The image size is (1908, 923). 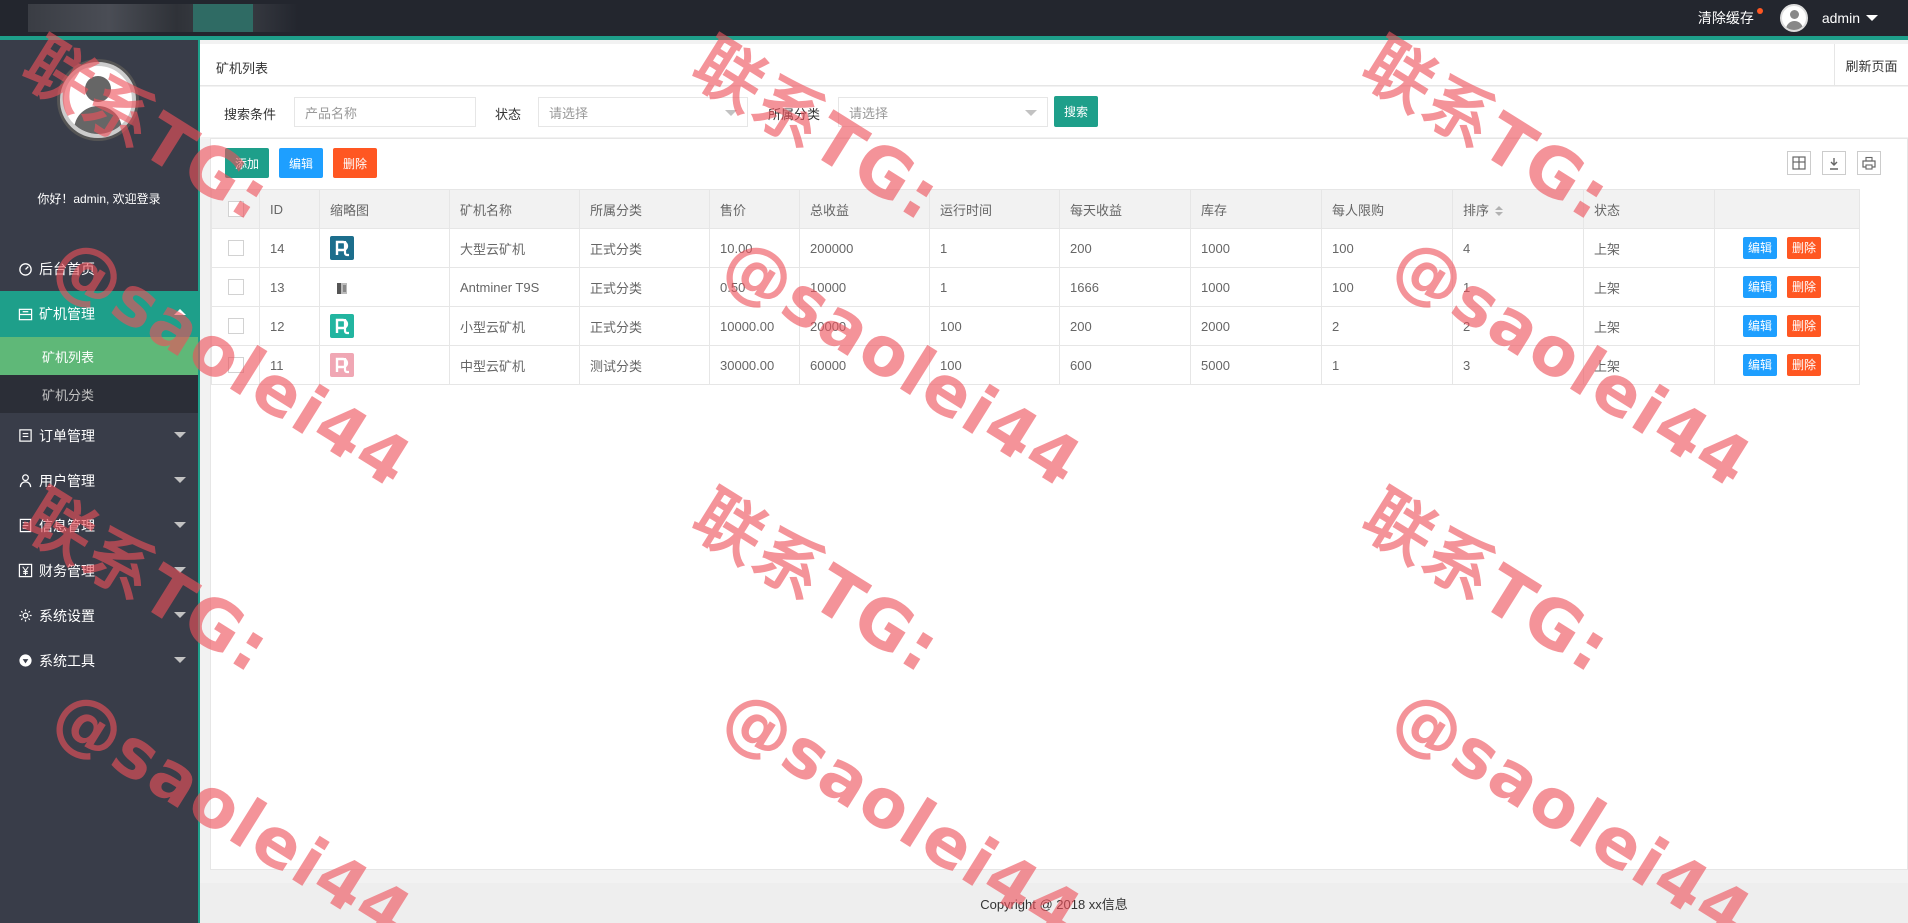 I want to click on cell-limit: 100, so click(x=1387, y=248).